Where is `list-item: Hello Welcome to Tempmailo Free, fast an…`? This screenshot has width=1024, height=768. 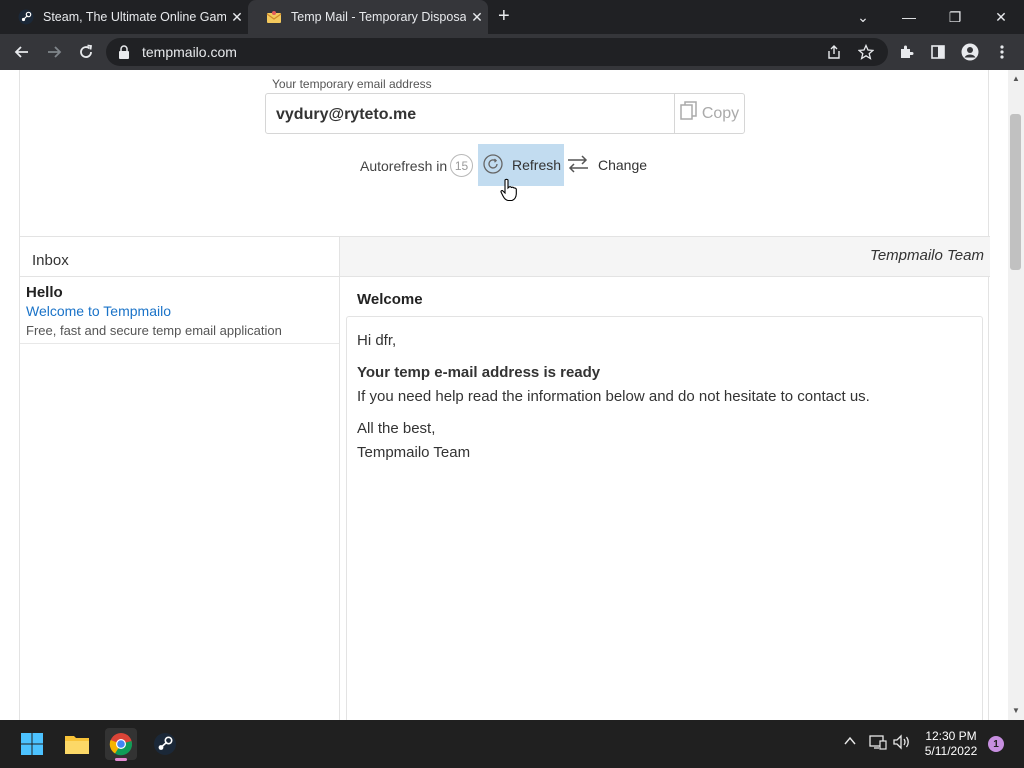
list-item: Hello Welcome to Tempmailo Free, fast an… is located at coordinates (179, 310).